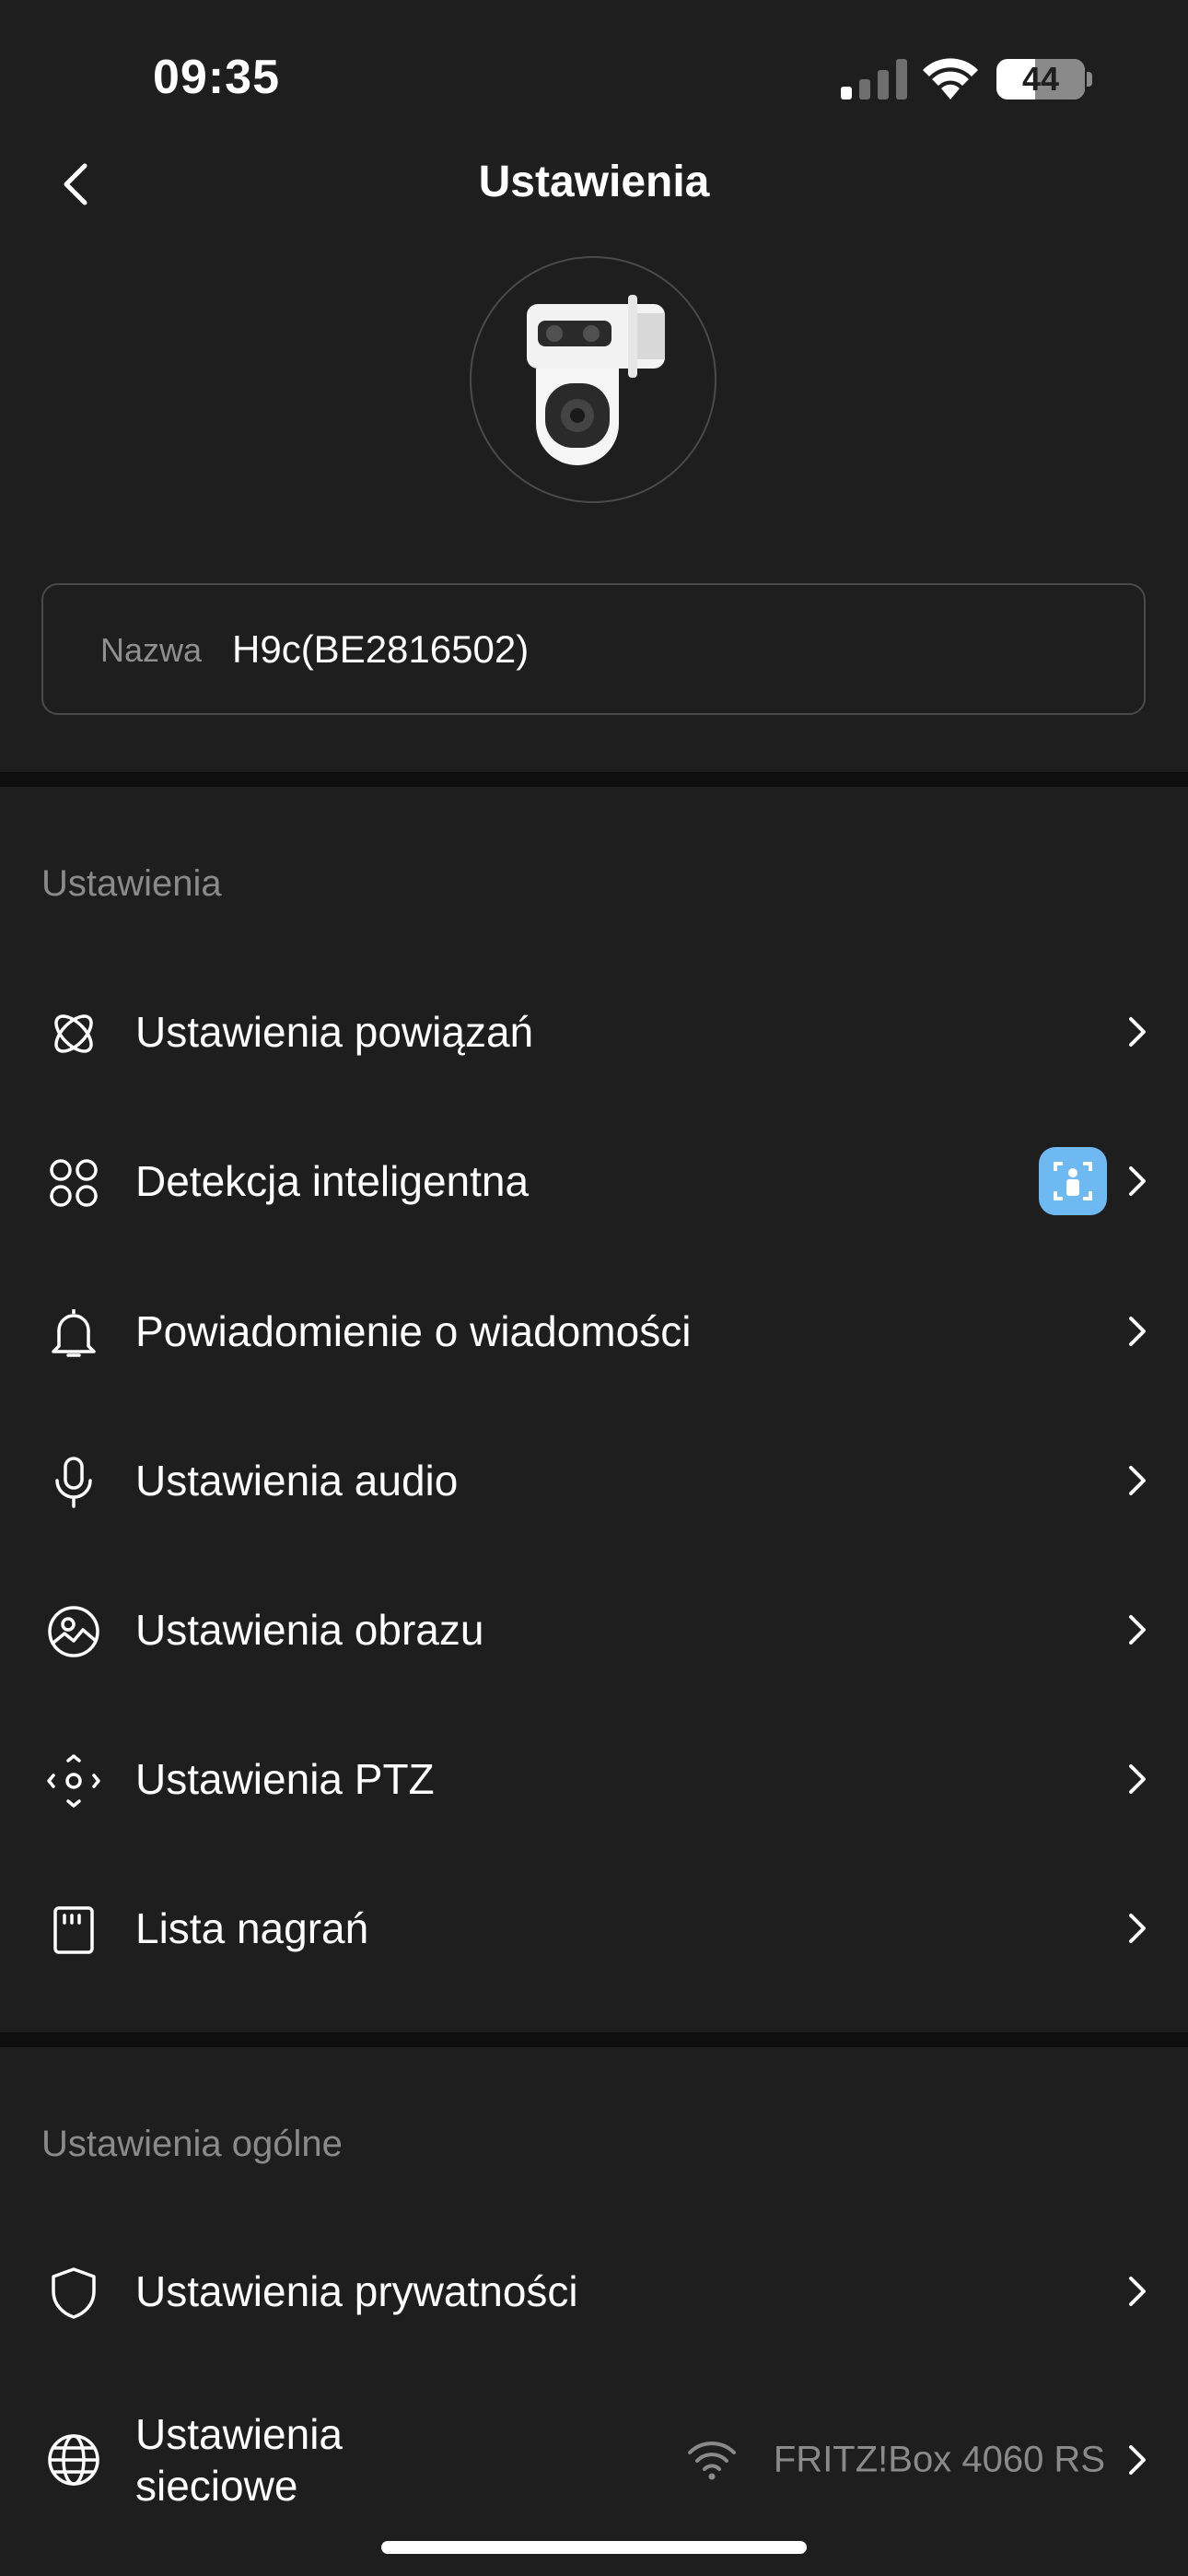 This screenshot has width=1188, height=2576. Describe the element at coordinates (239, 2460) in the screenshot. I see `settings-row-label: Ustawienia sieciowe` at that location.